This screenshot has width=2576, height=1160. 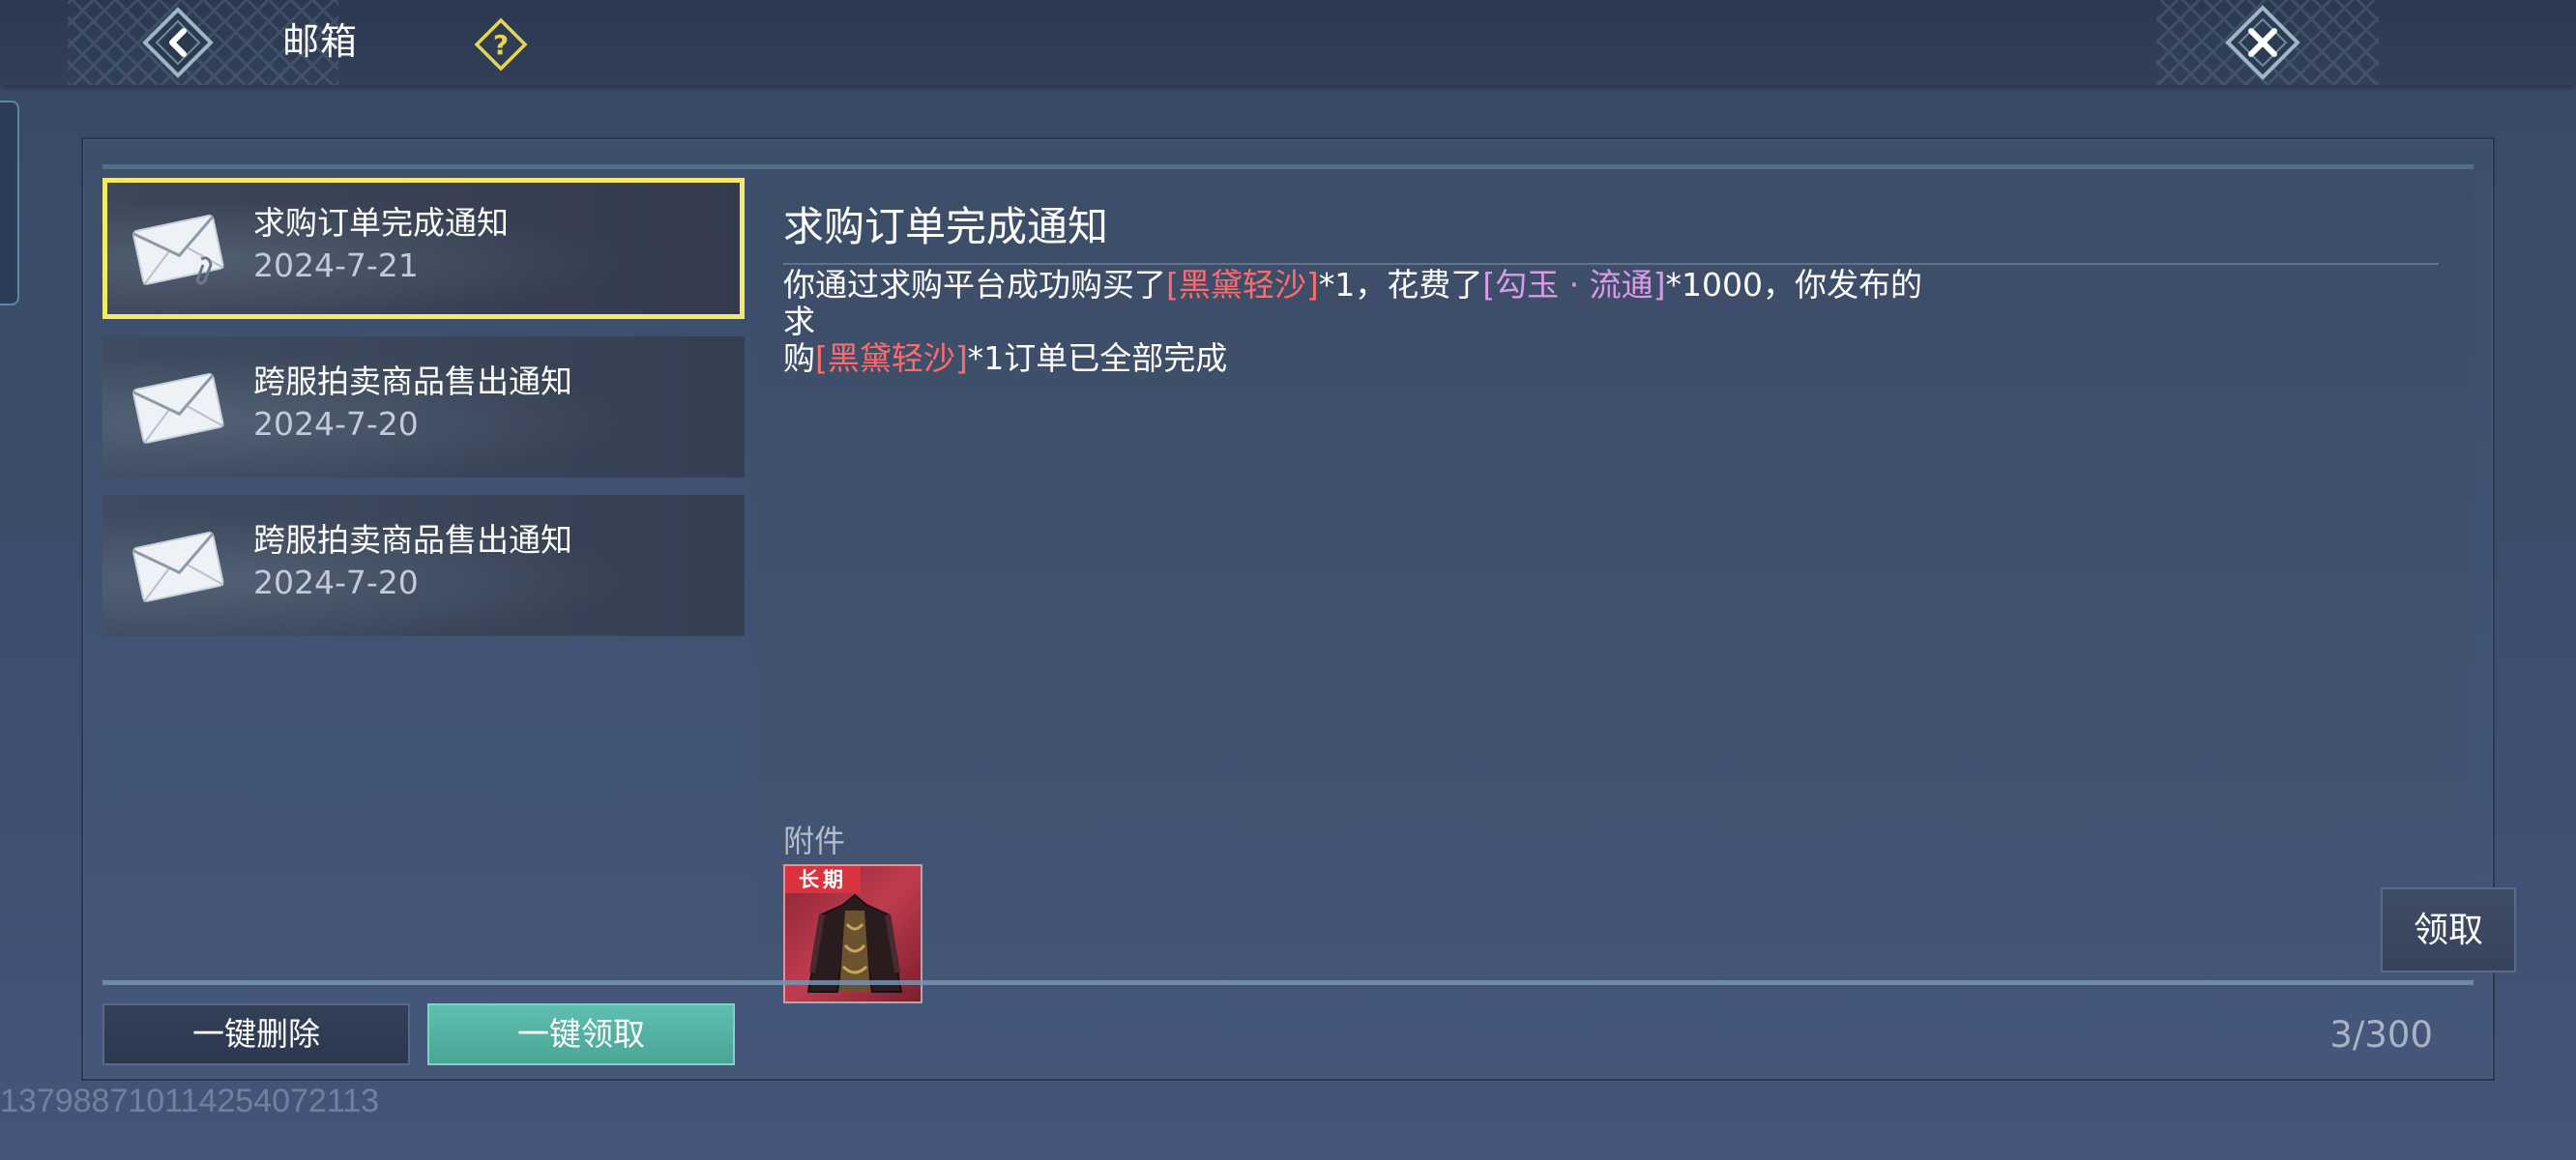 I want to click on claim-all-button: 一键领取, so click(x=581, y=1034).